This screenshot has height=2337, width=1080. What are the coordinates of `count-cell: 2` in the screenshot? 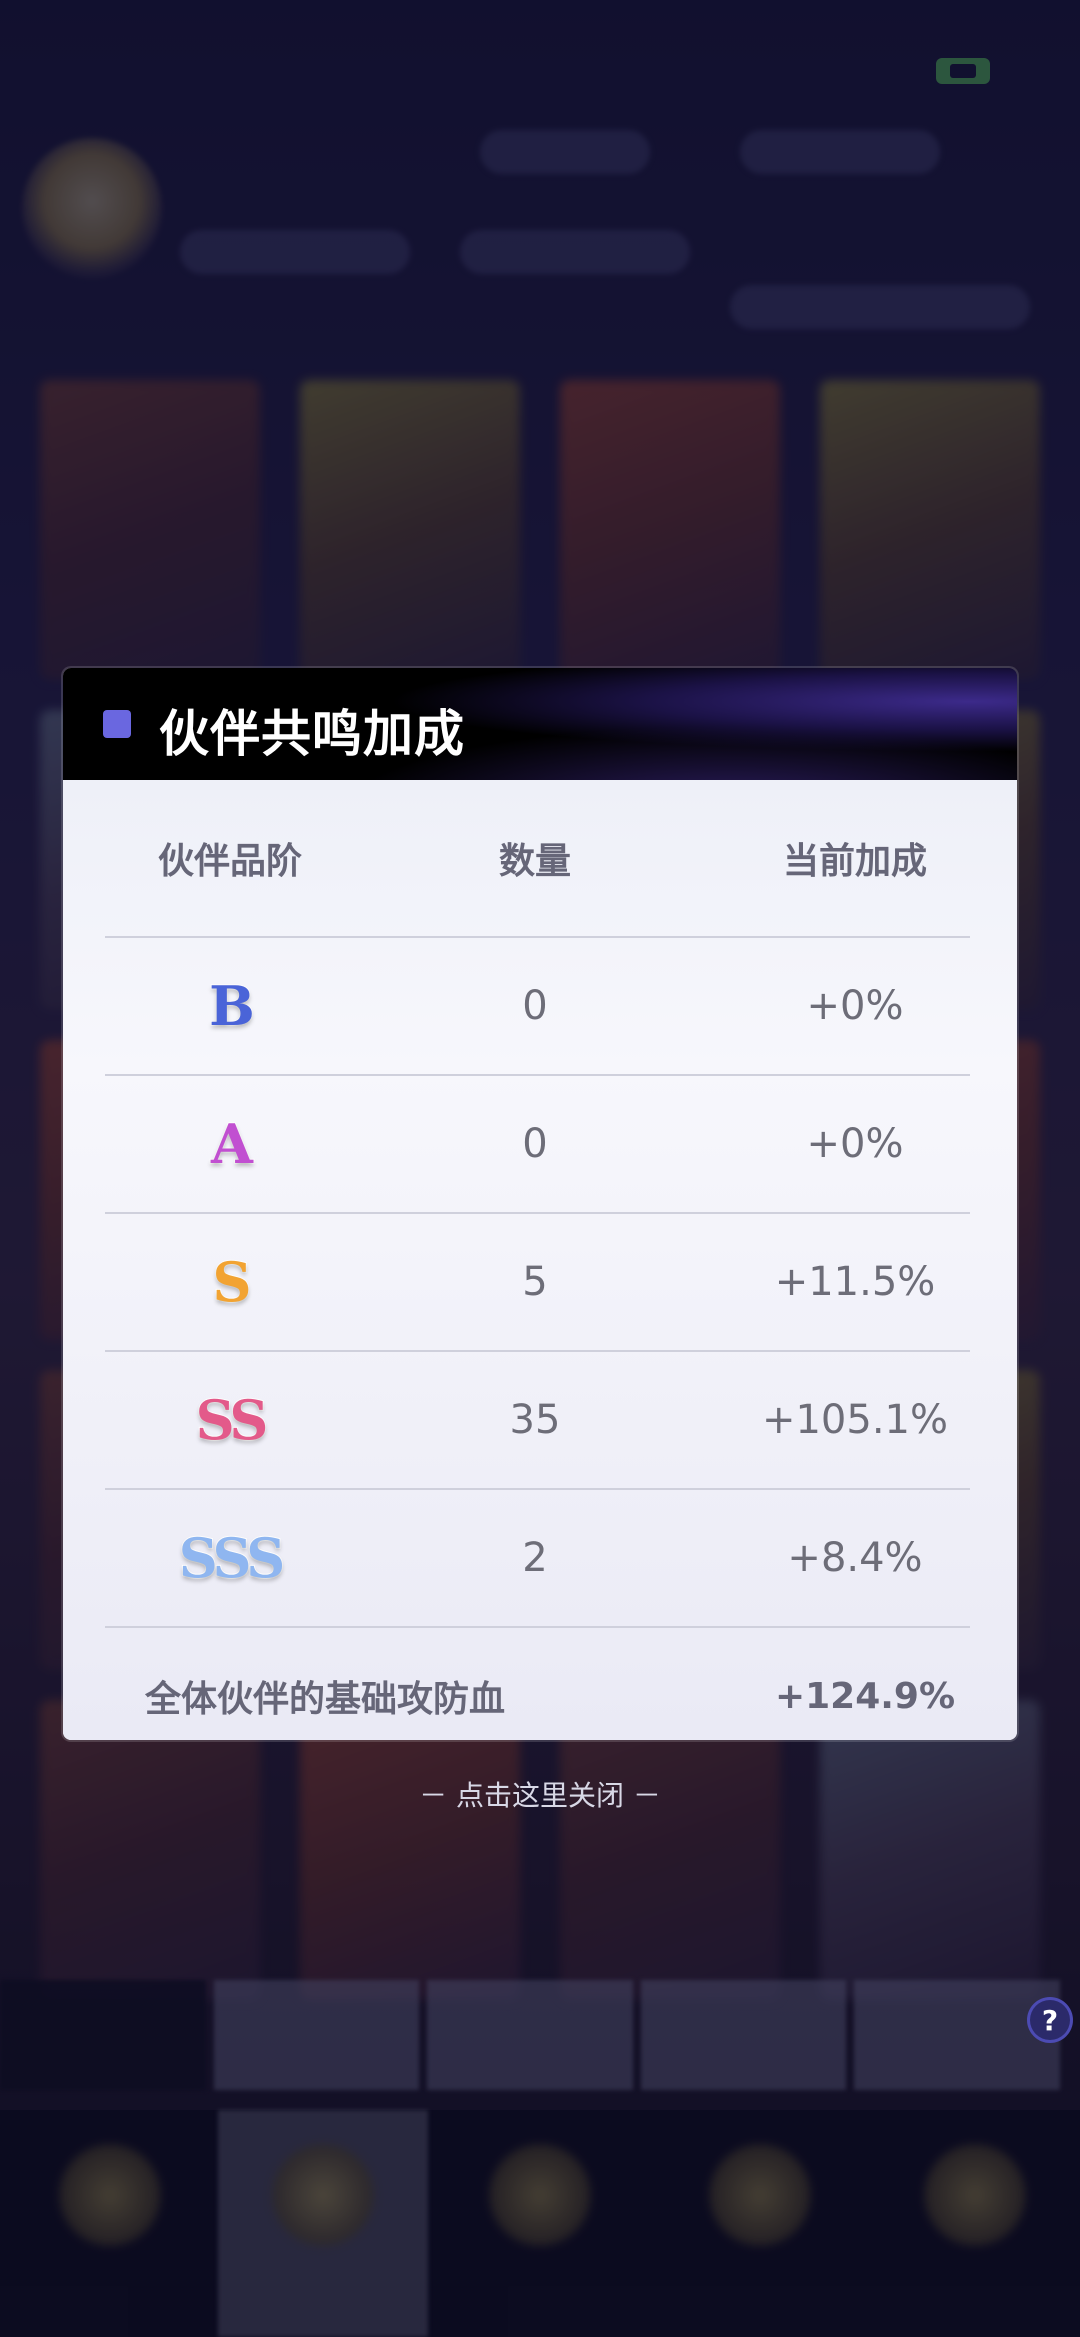 It's located at (535, 1558).